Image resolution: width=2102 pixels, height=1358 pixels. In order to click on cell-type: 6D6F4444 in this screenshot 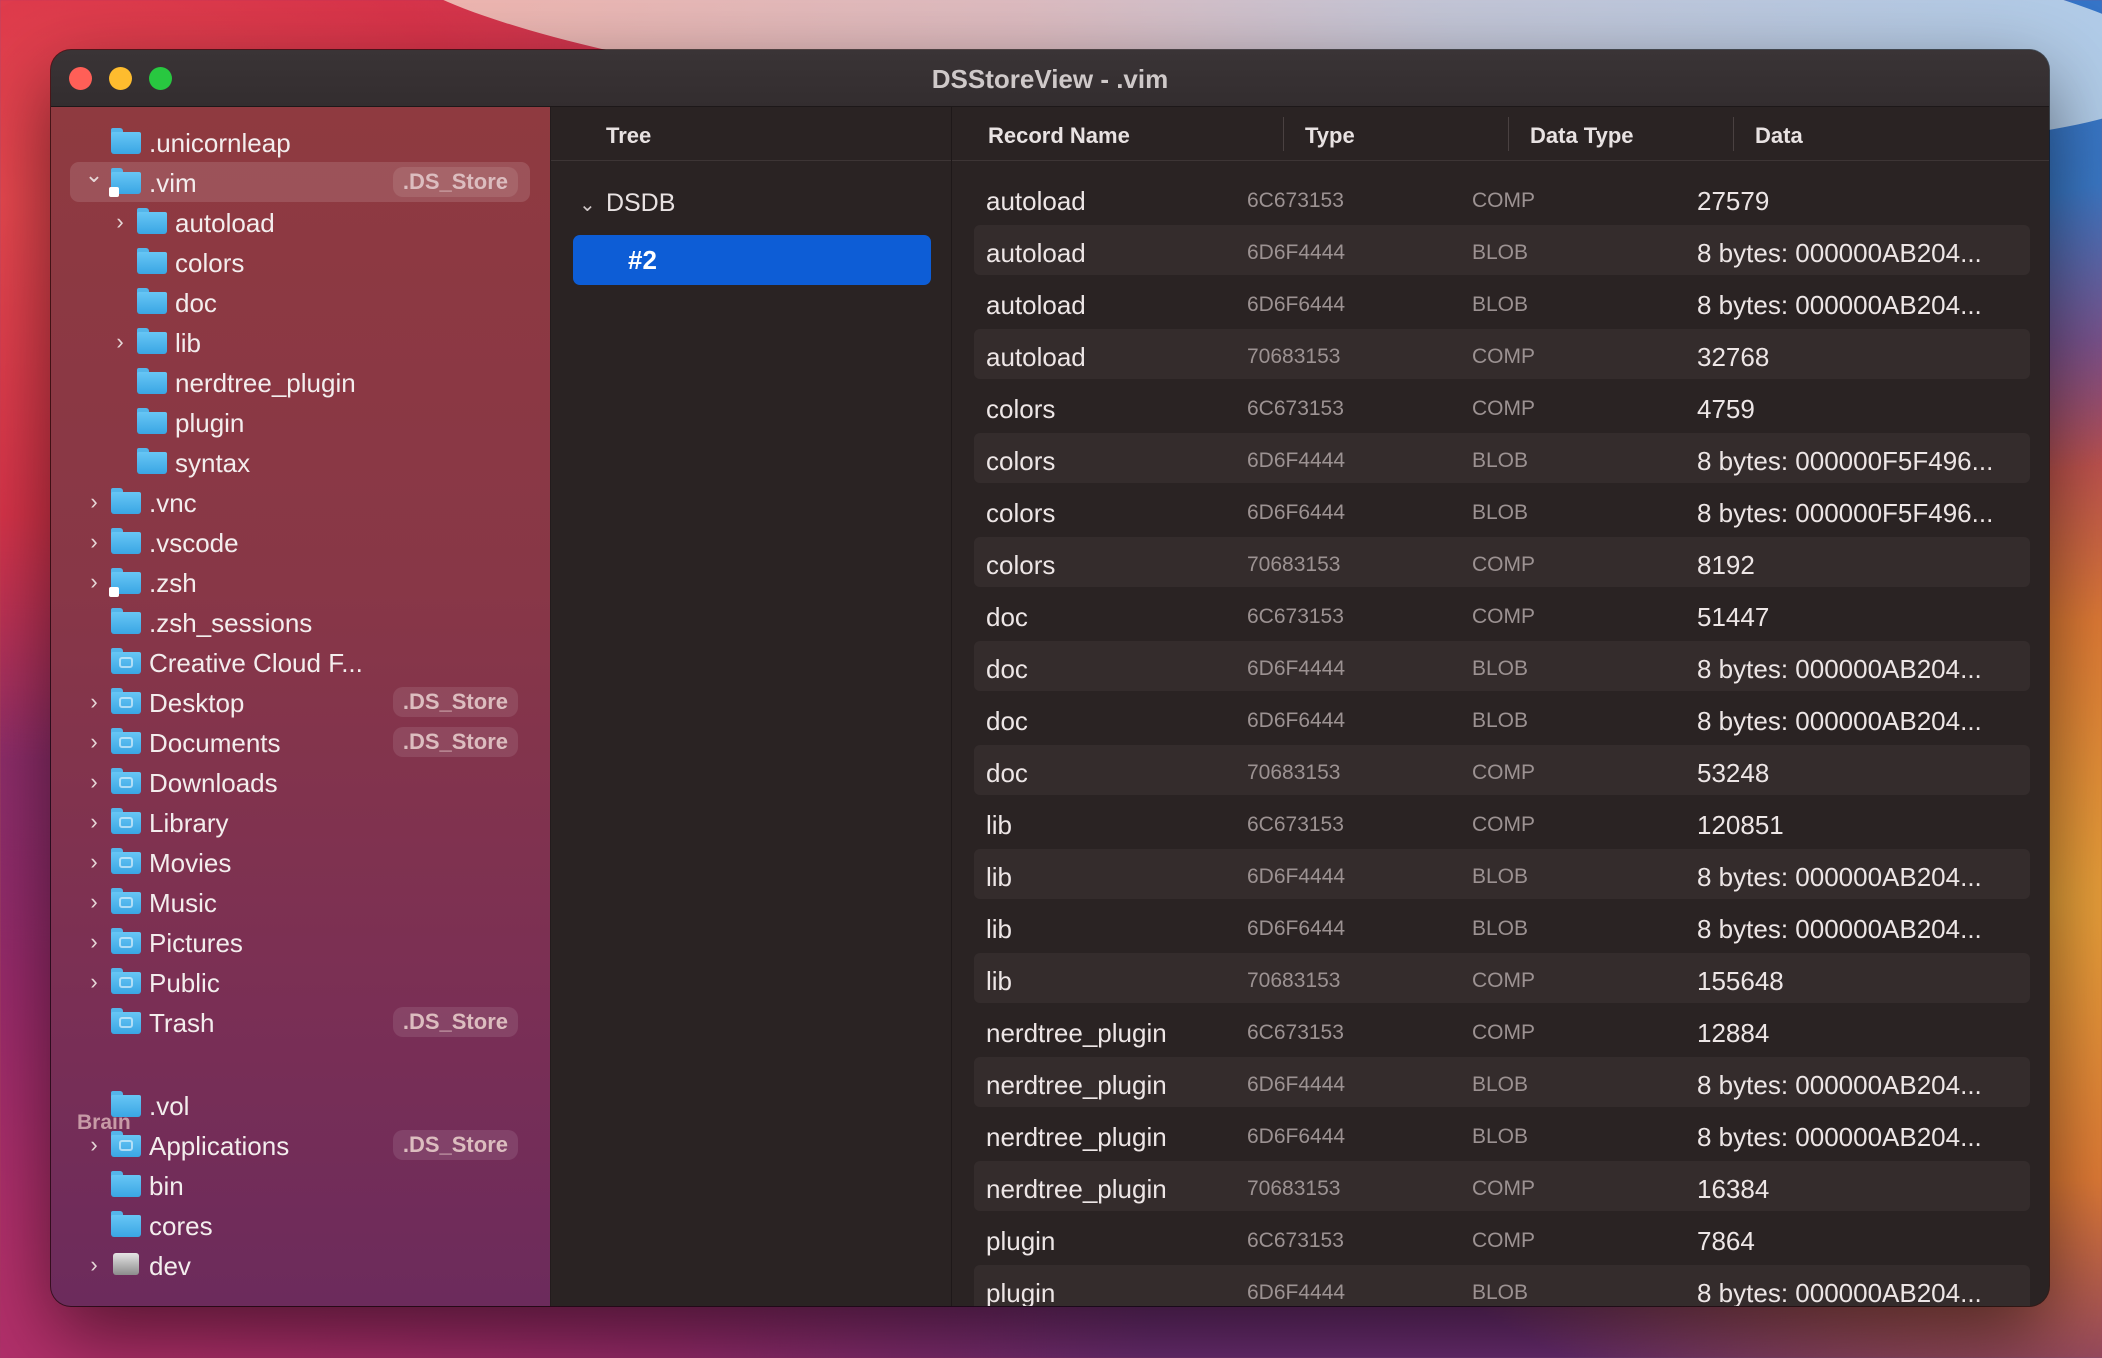, I will do `click(1296, 1084)`.